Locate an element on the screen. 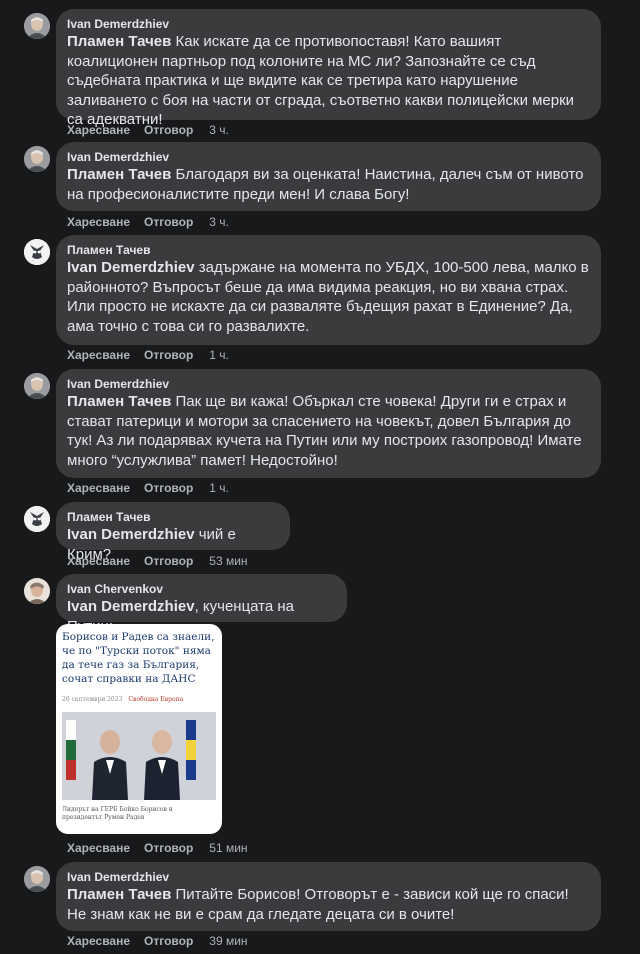  comment-actions: Харесване Отговор 53 мин is located at coordinates (164, 561).